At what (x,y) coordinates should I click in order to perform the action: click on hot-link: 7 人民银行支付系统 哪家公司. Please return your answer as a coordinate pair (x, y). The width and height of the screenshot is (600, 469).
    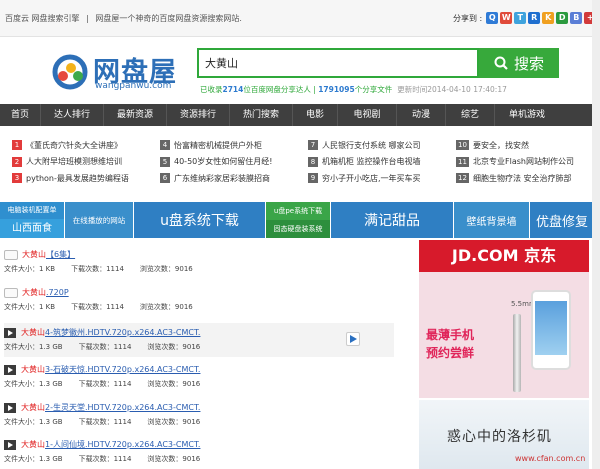
    Looking at the image, I should click on (364, 145).